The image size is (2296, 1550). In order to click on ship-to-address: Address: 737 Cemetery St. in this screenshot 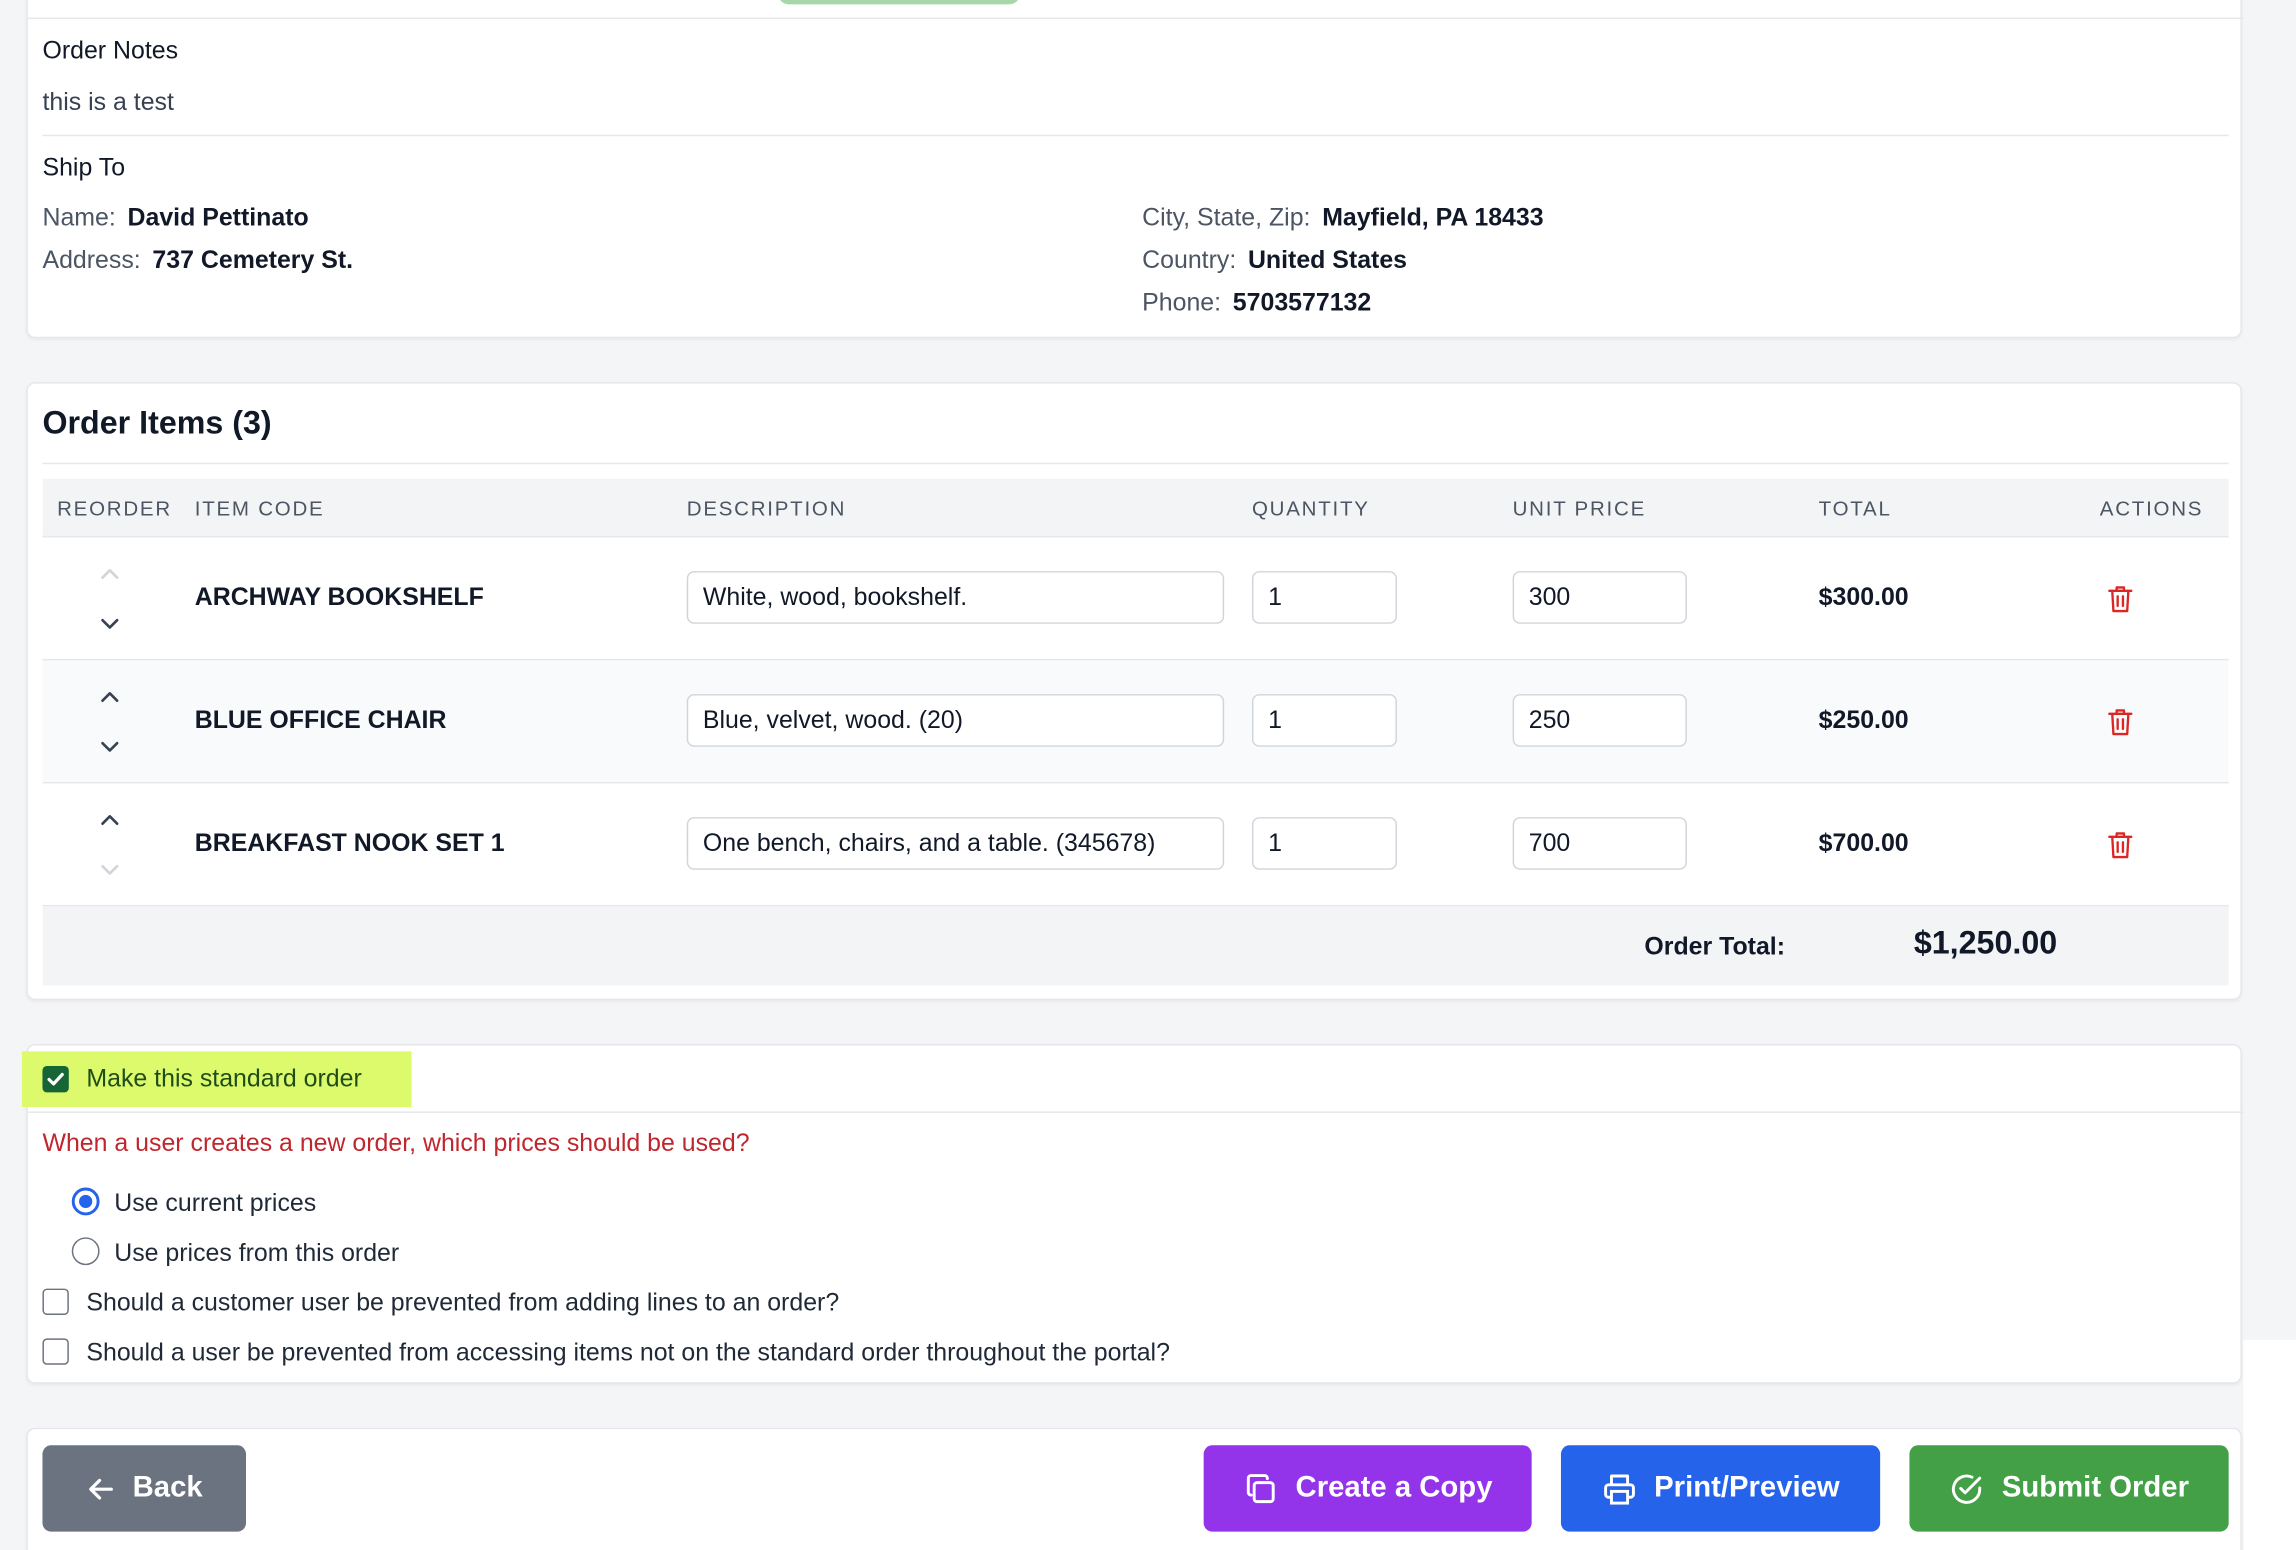, I will do `click(197, 260)`.